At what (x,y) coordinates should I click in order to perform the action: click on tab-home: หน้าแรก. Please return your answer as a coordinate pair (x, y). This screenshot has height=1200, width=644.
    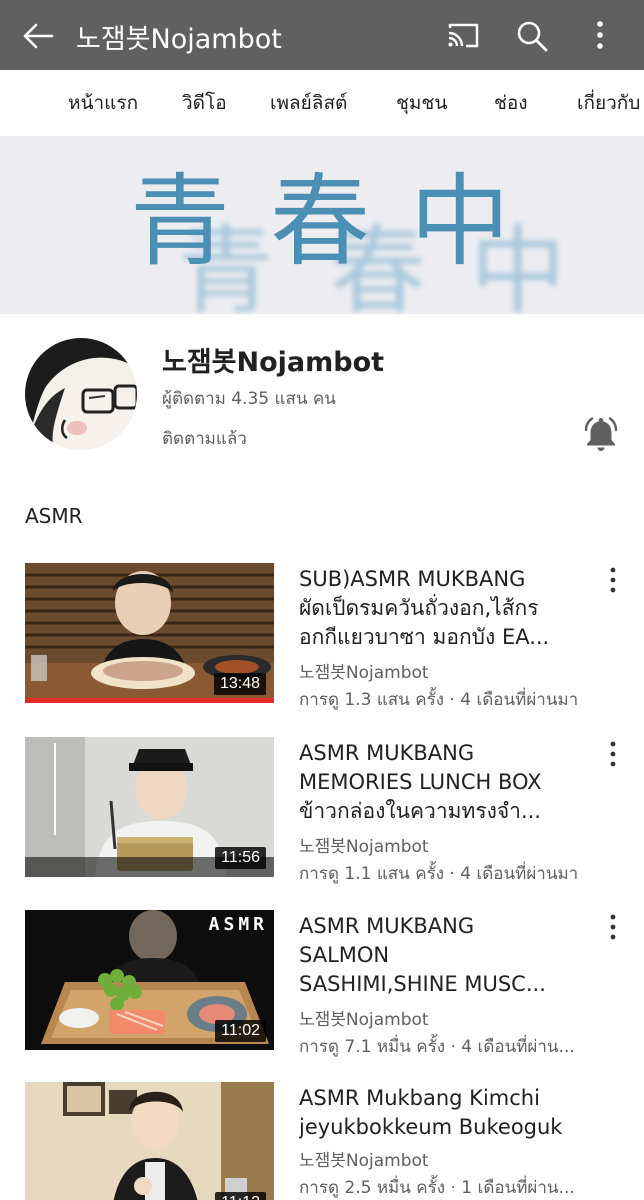
    Looking at the image, I should click on (103, 103).